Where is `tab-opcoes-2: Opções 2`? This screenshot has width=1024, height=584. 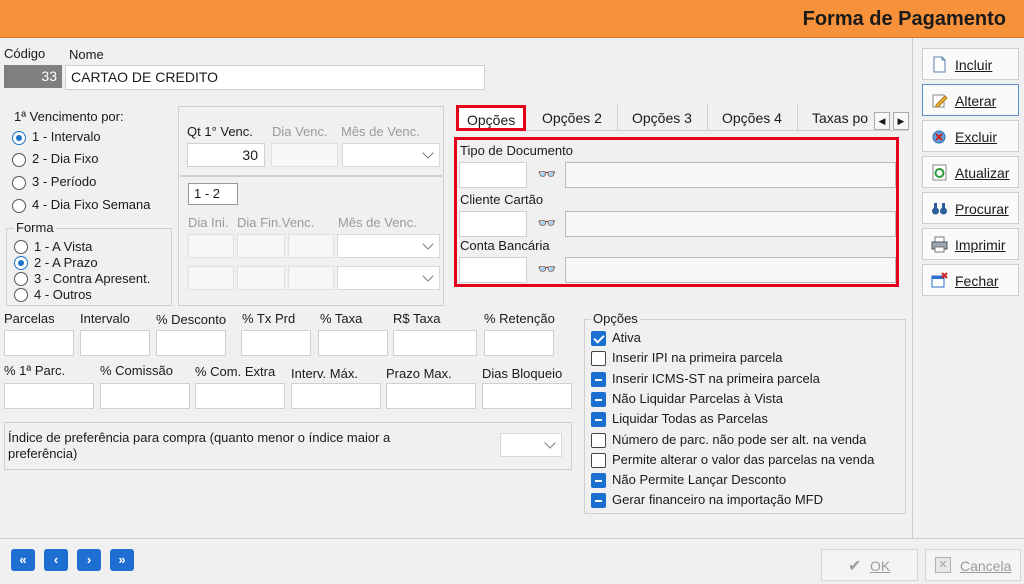
tab-opcoes-2: Opções 2 is located at coordinates (572, 123).